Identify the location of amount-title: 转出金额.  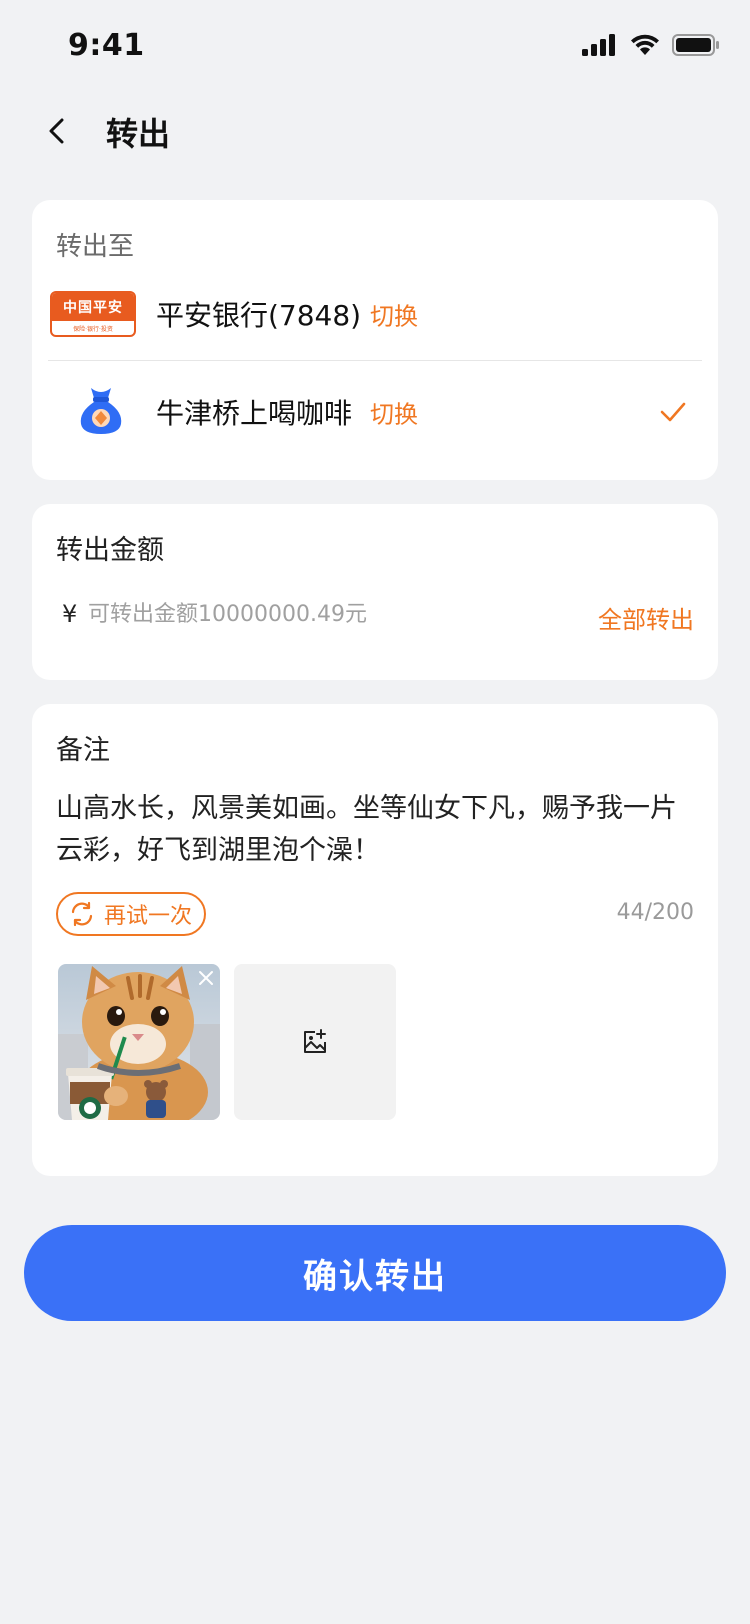
(110, 550).